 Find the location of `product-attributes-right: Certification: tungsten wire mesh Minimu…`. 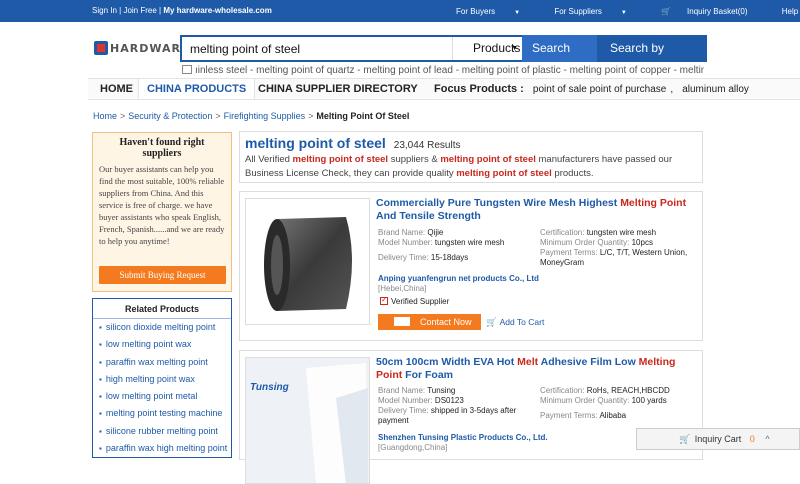

product-attributes-right: Certification: tungsten wire mesh Minimu… is located at coordinates (614, 247).